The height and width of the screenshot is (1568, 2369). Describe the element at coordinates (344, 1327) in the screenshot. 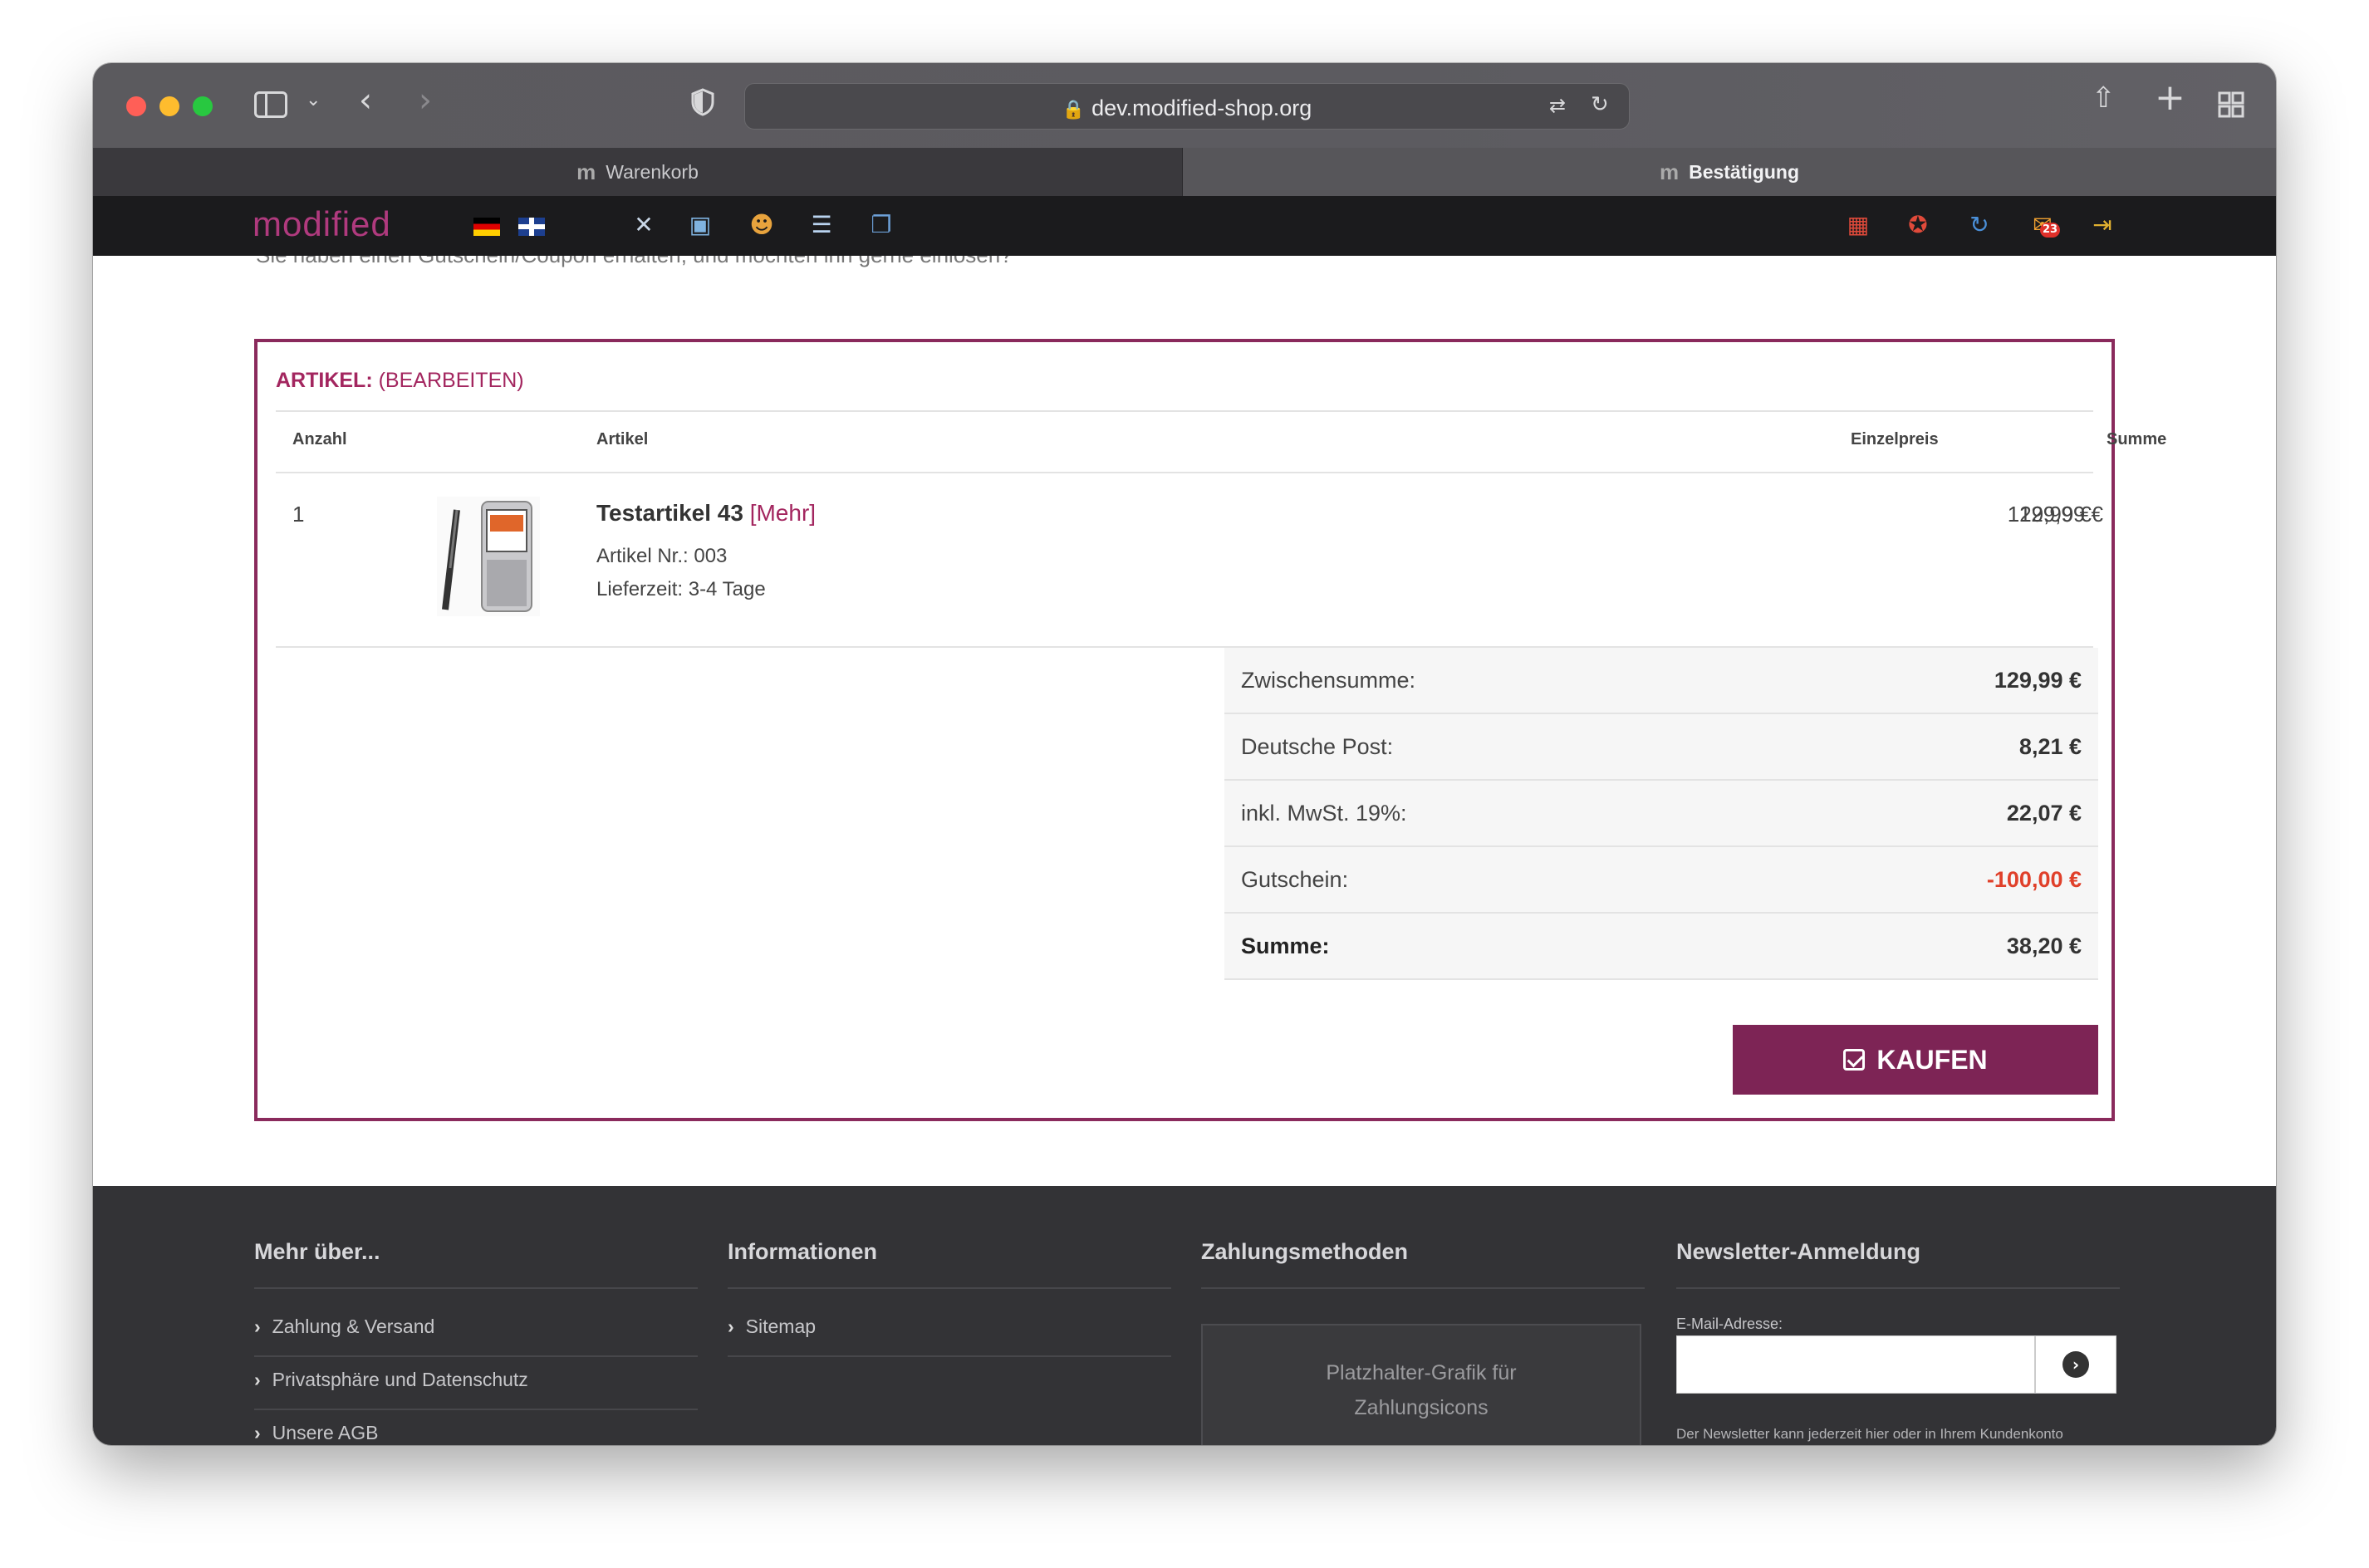

I see `footer-link-payment-shipping: › Zahlung & Versand` at that location.